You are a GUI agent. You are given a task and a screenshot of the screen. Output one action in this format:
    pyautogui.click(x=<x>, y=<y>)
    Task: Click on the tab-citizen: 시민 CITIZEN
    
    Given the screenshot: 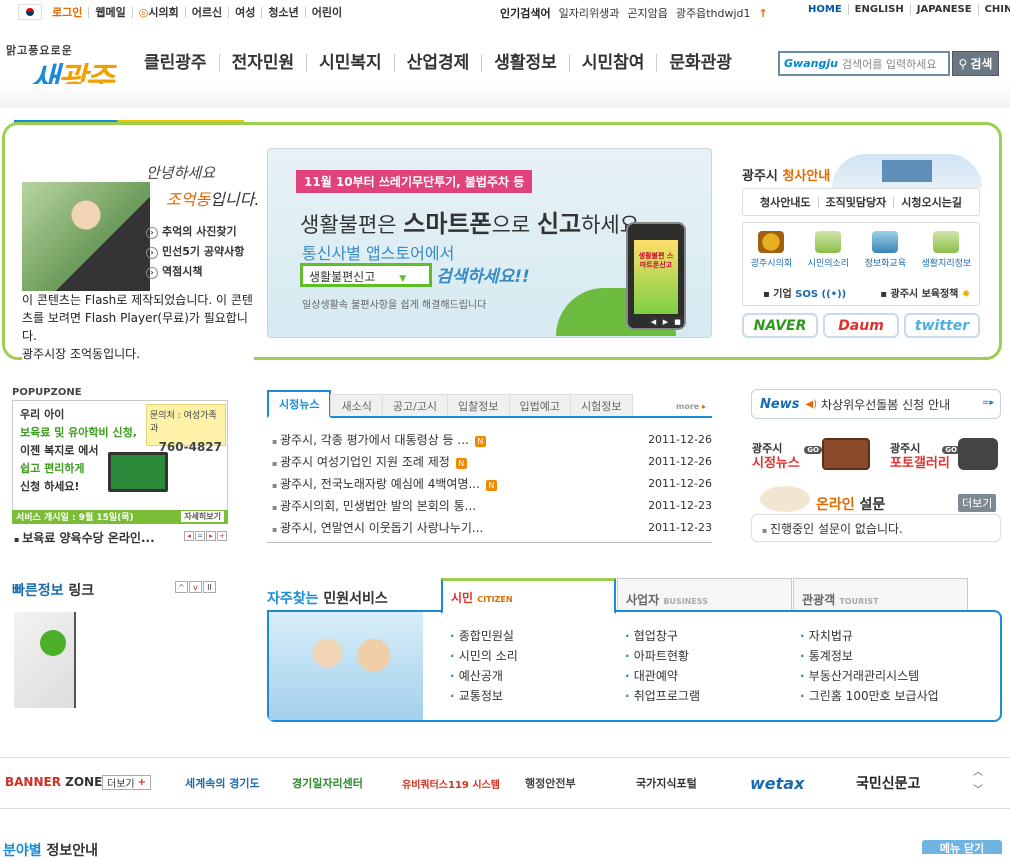 What is the action you would take?
    pyautogui.click(x=528, y=596)
    